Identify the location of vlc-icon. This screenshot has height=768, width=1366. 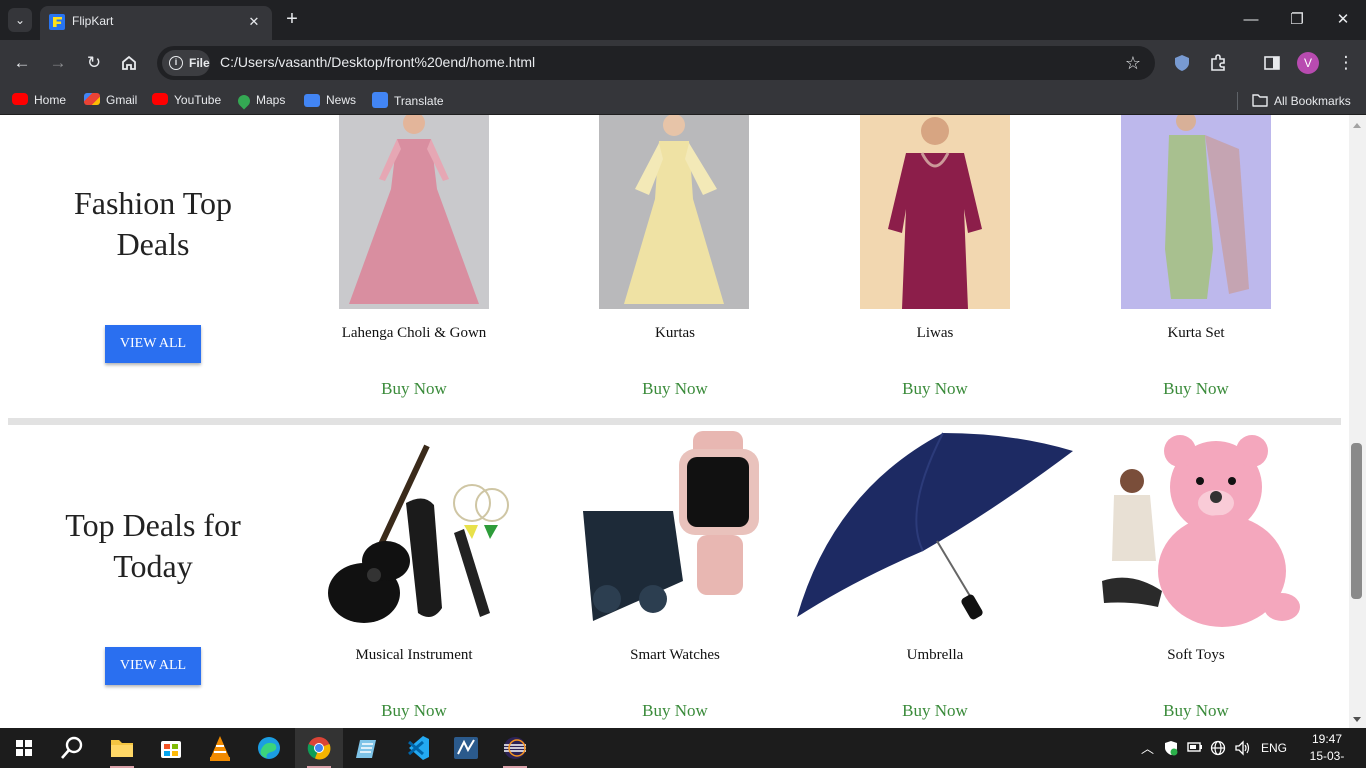
(220, 748).